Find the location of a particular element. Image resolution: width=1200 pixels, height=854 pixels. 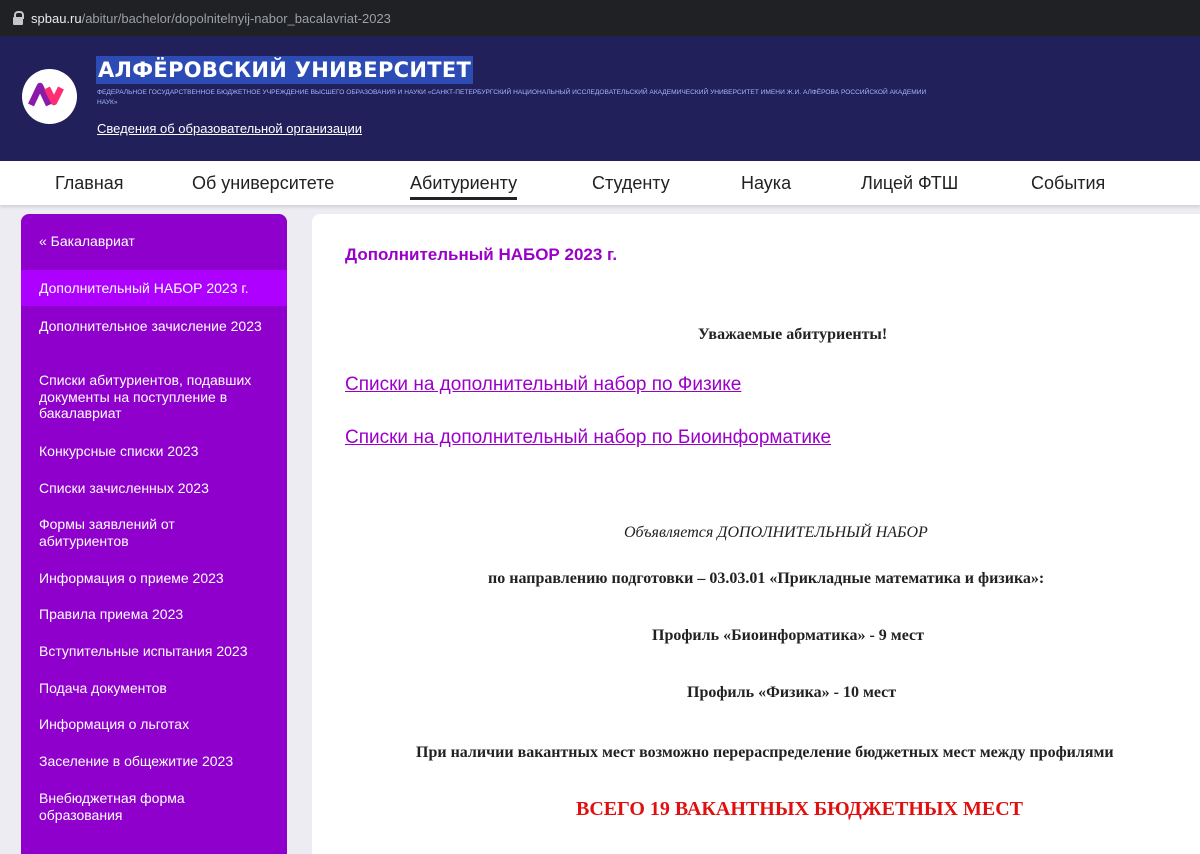

nav-item-about: Об университете is located at coordinates (263, 183).